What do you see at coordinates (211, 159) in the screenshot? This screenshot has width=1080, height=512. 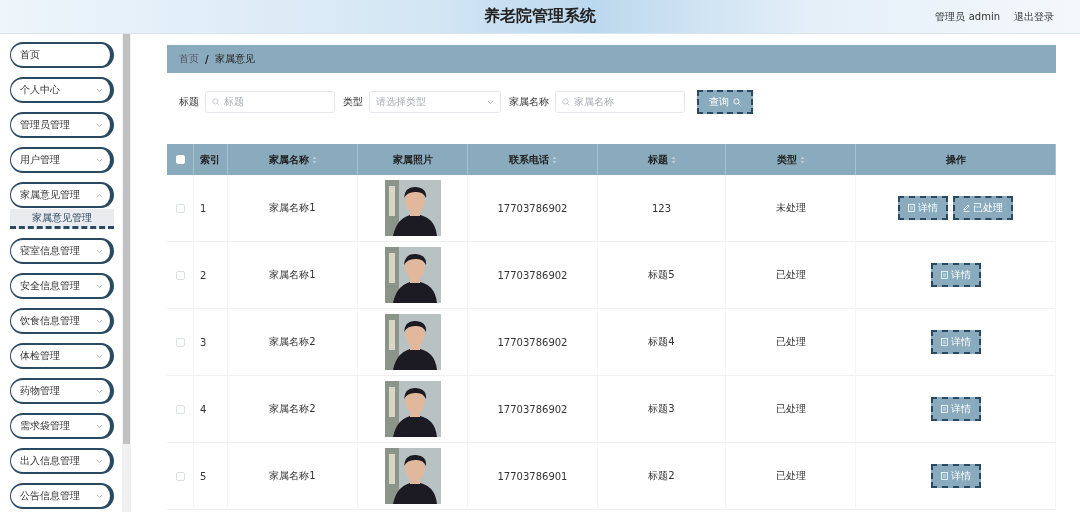 I see `column-header: 索引` at bounding box center [211, 159].